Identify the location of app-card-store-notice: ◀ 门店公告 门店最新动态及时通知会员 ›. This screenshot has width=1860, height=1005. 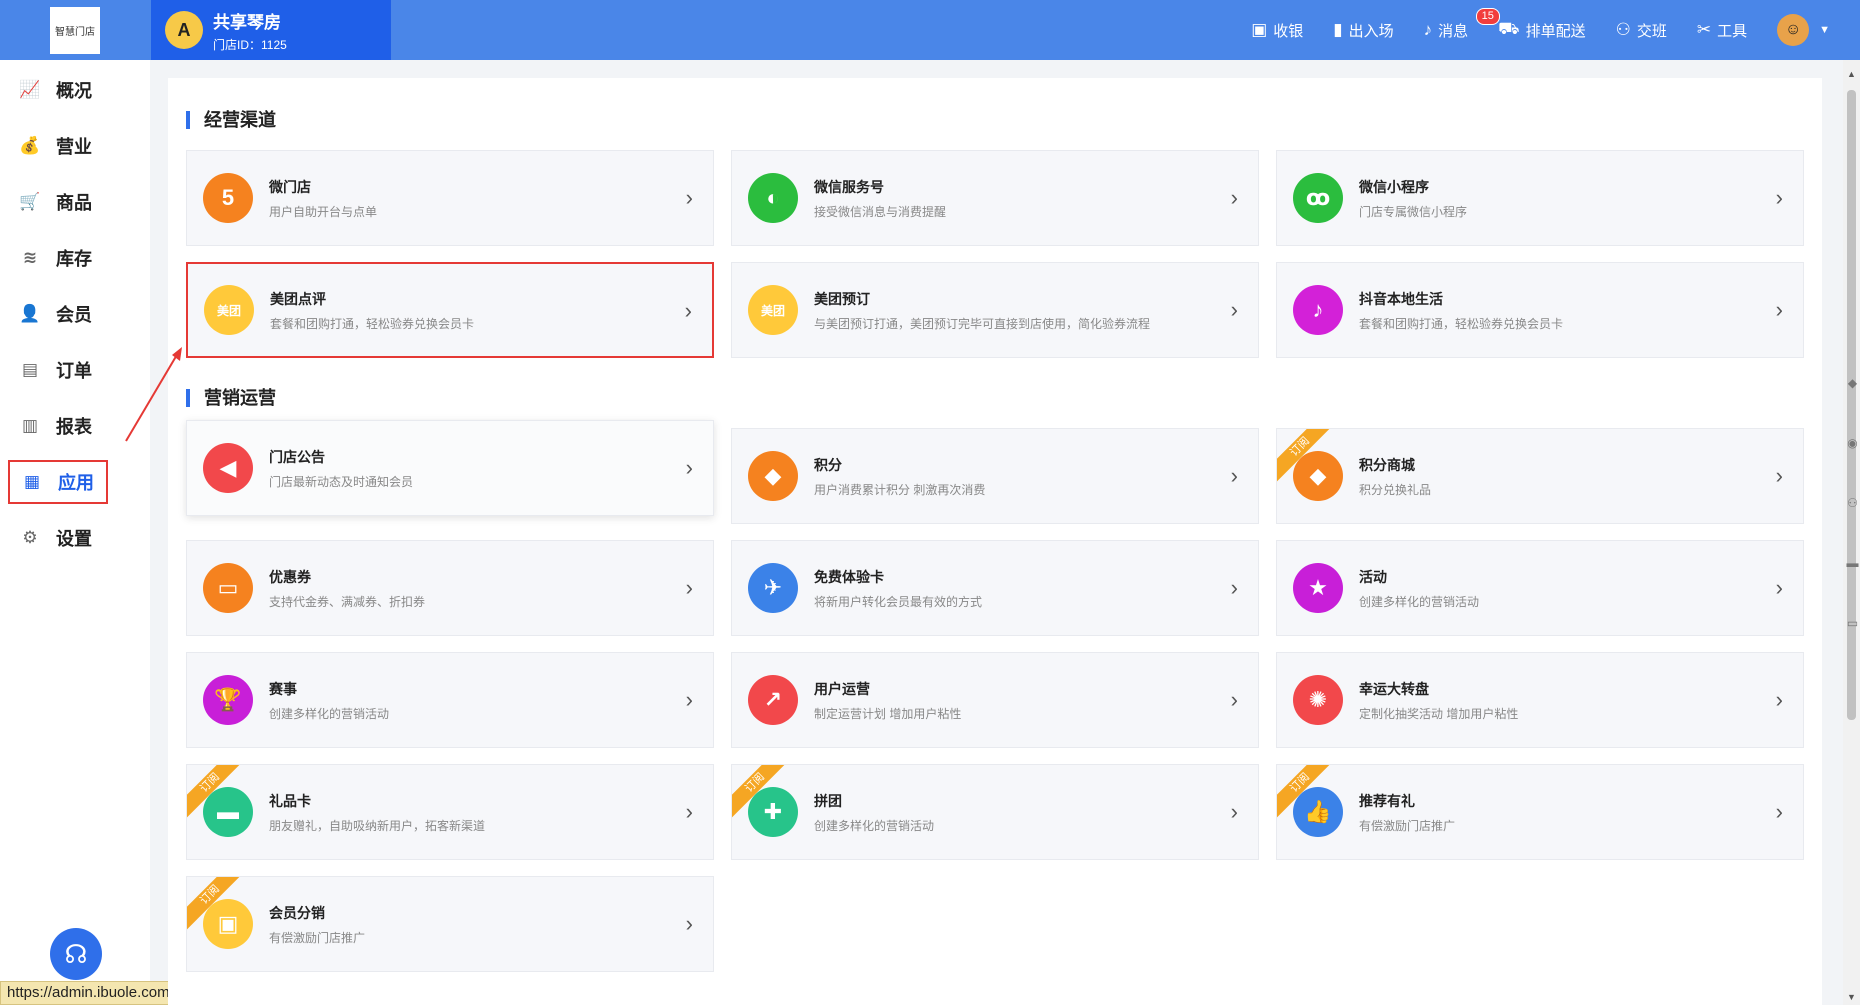
(450, 468).